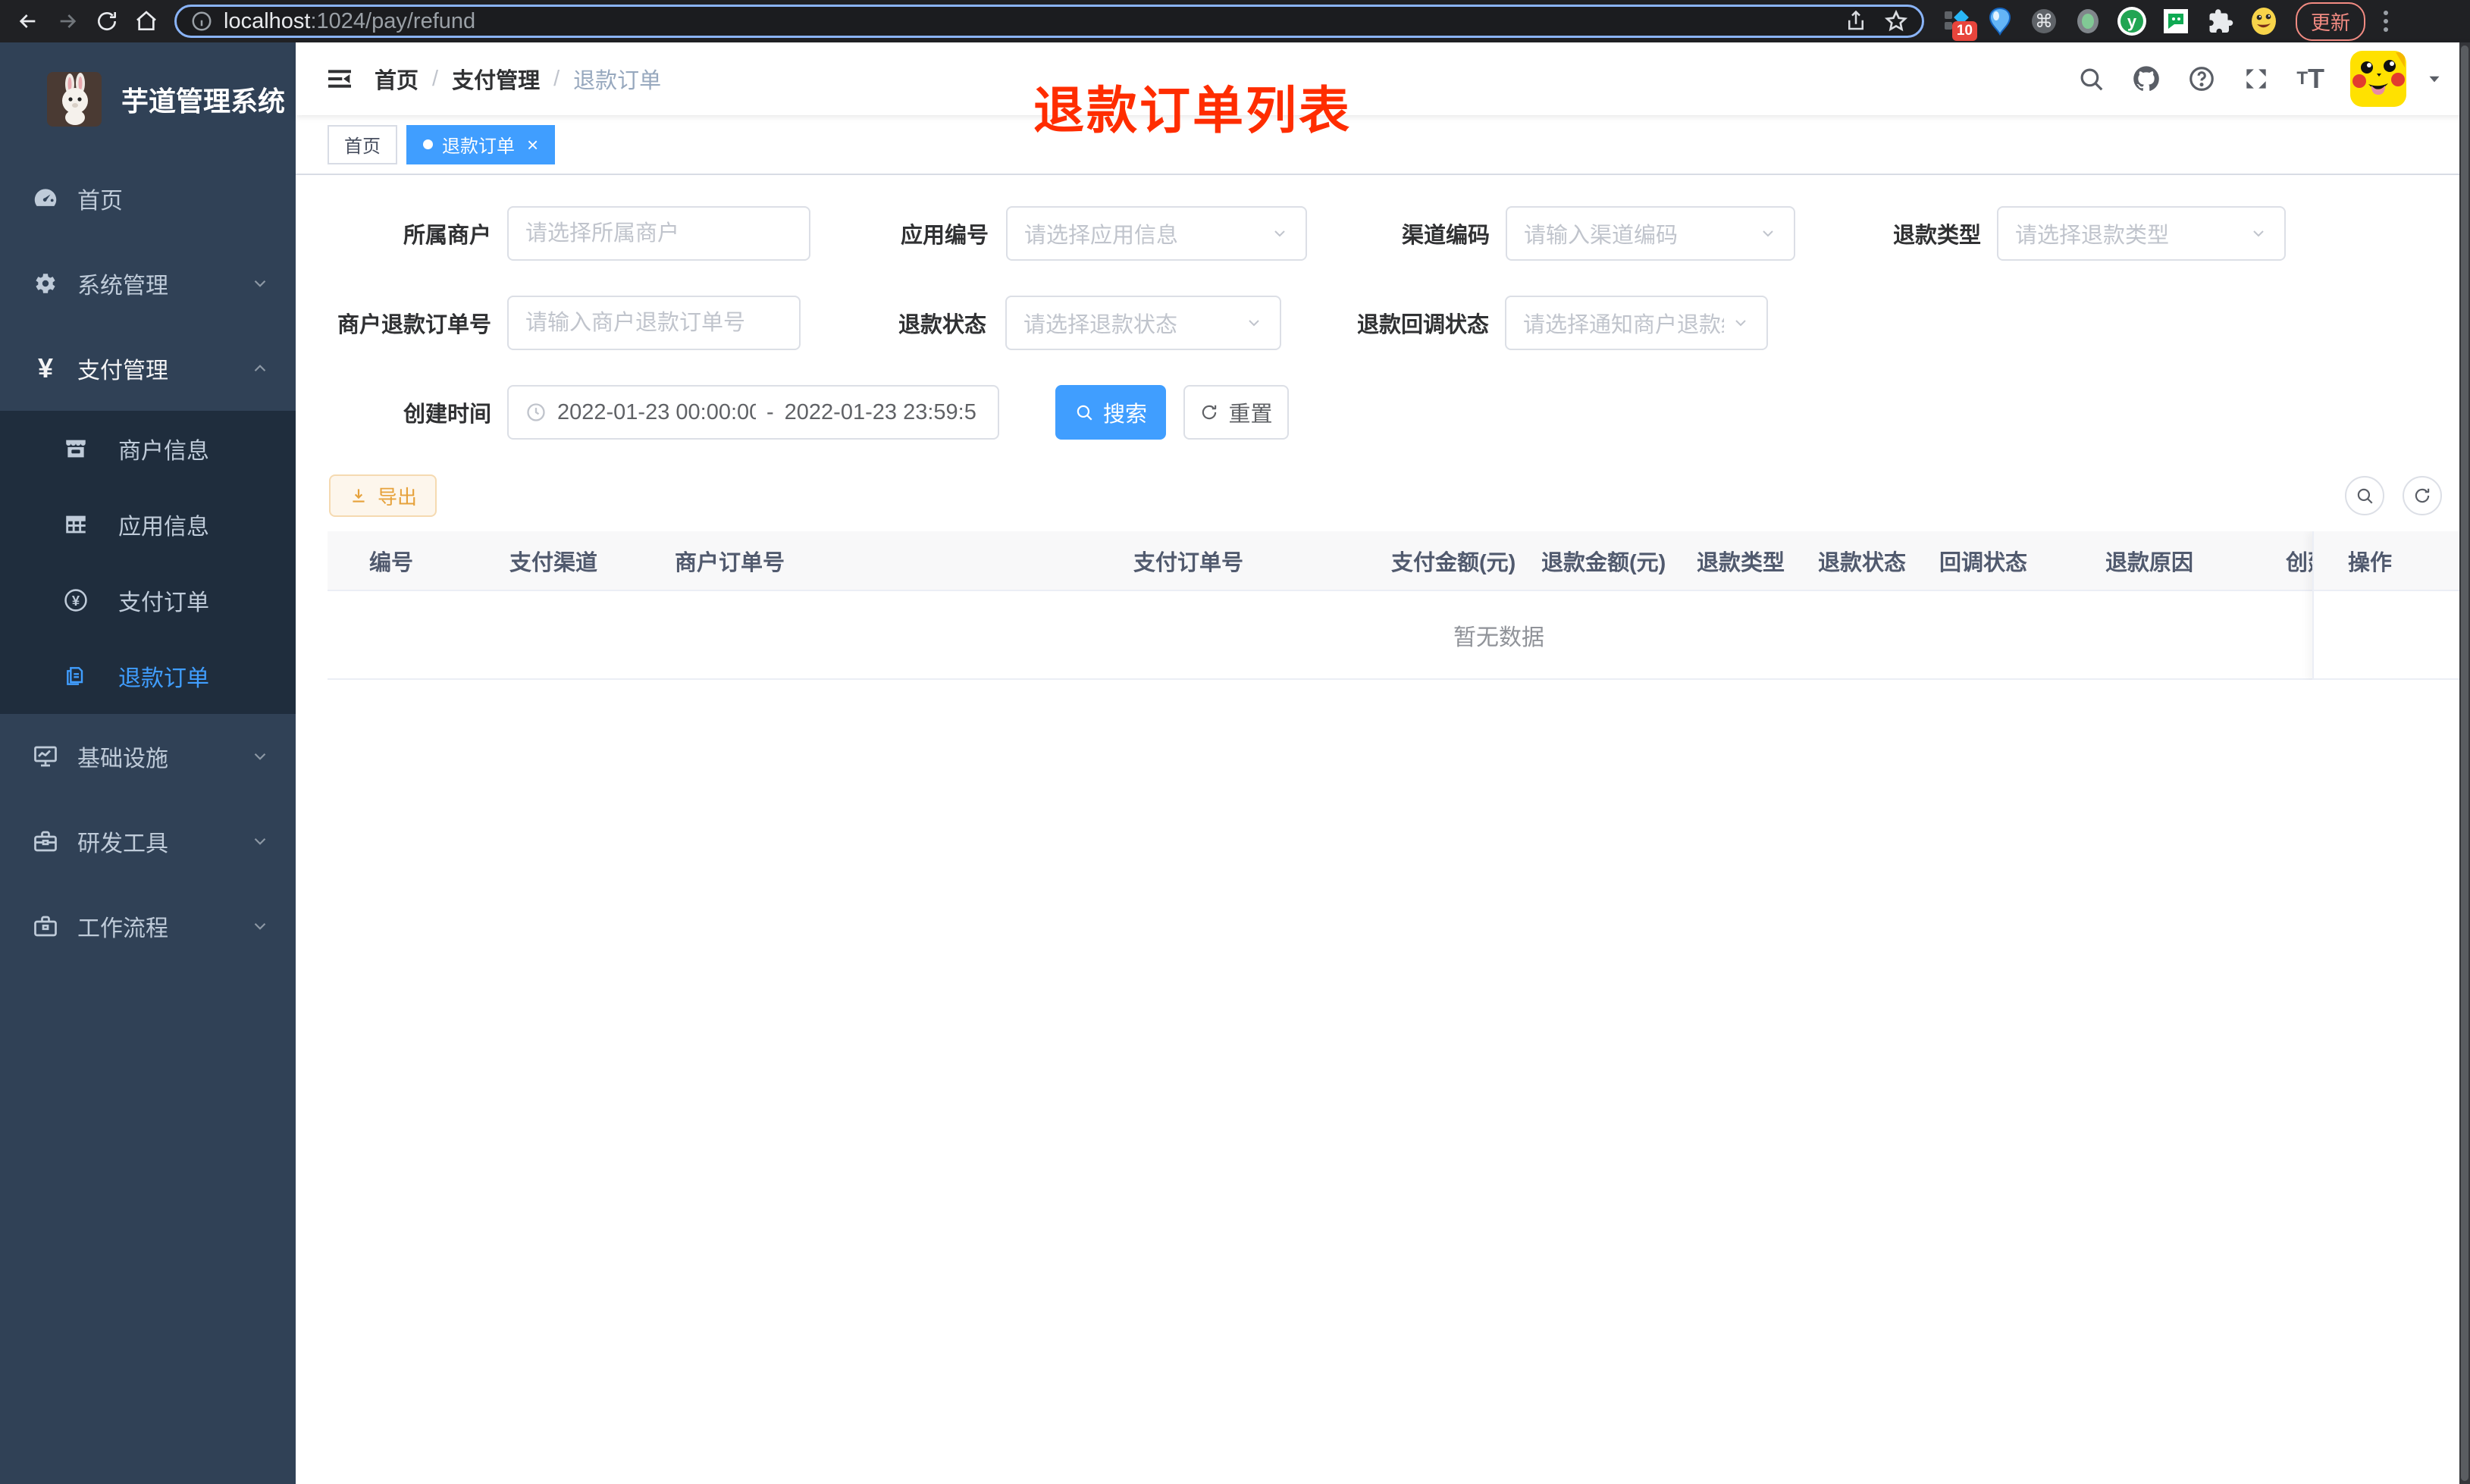  I want to click on tab-home: 首页, so click(362, 144).